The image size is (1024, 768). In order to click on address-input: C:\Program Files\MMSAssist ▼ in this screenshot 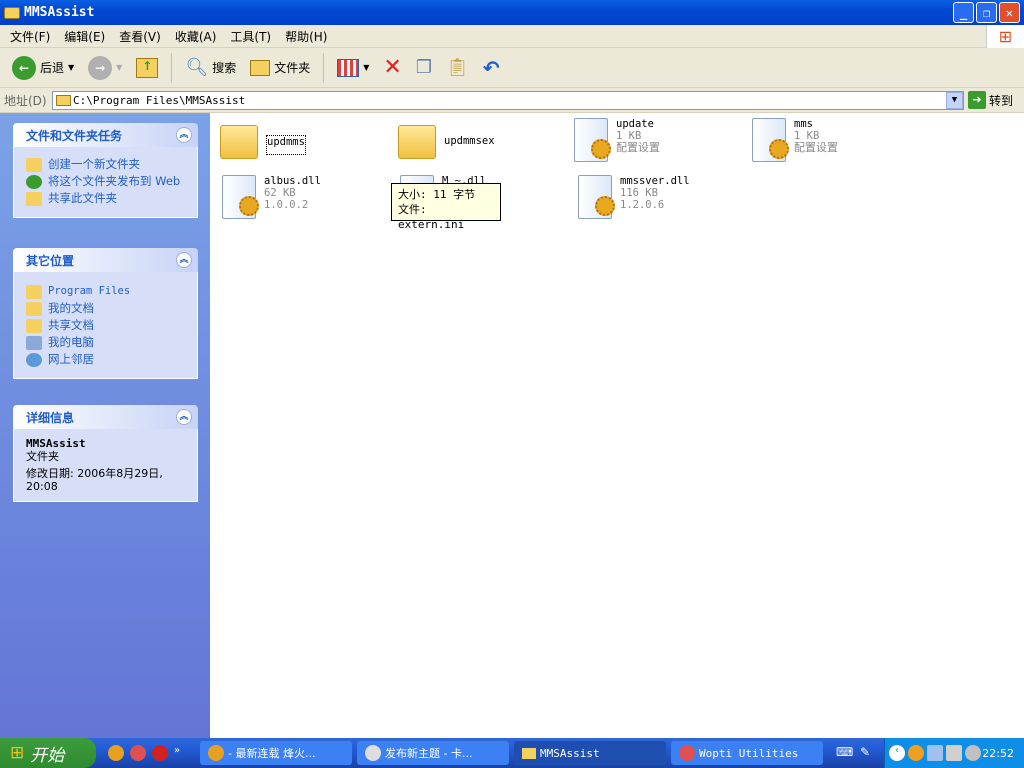, I will do `click(508, 100)`.